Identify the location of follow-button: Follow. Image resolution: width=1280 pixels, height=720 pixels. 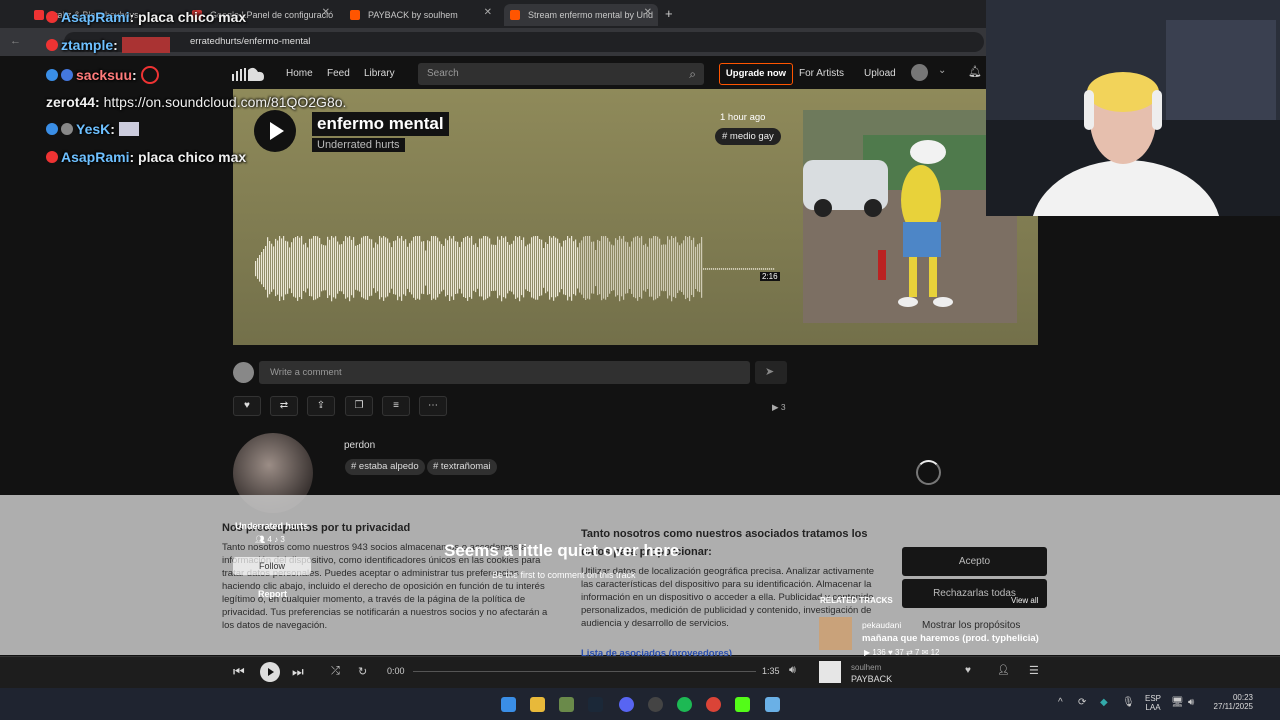
(272, 566).